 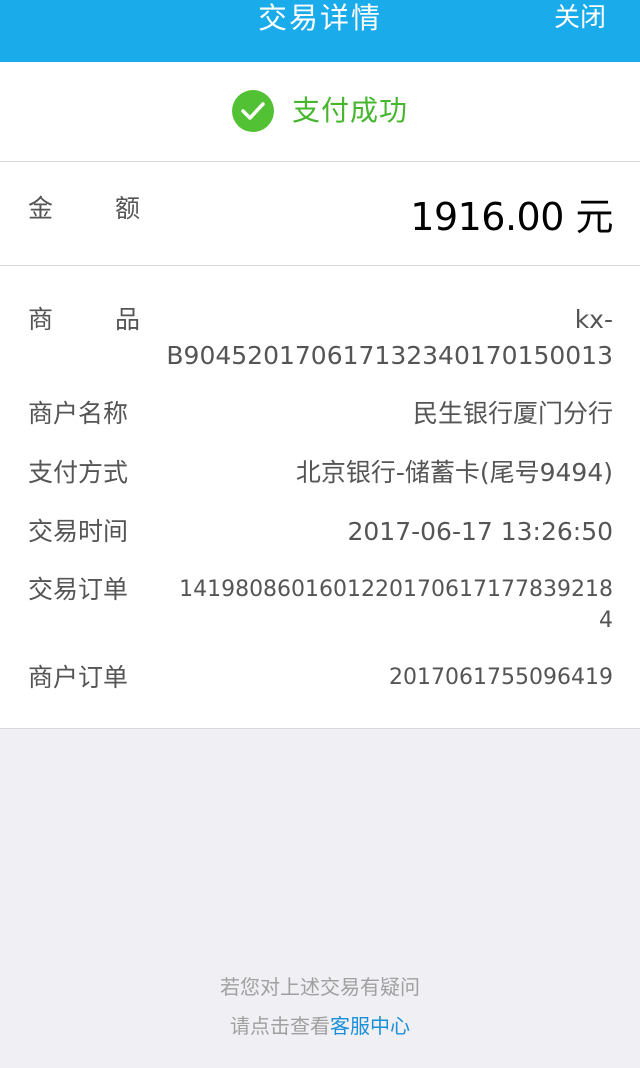 I want to click on payment-status: 支付成功, so click(x=320, y=111).